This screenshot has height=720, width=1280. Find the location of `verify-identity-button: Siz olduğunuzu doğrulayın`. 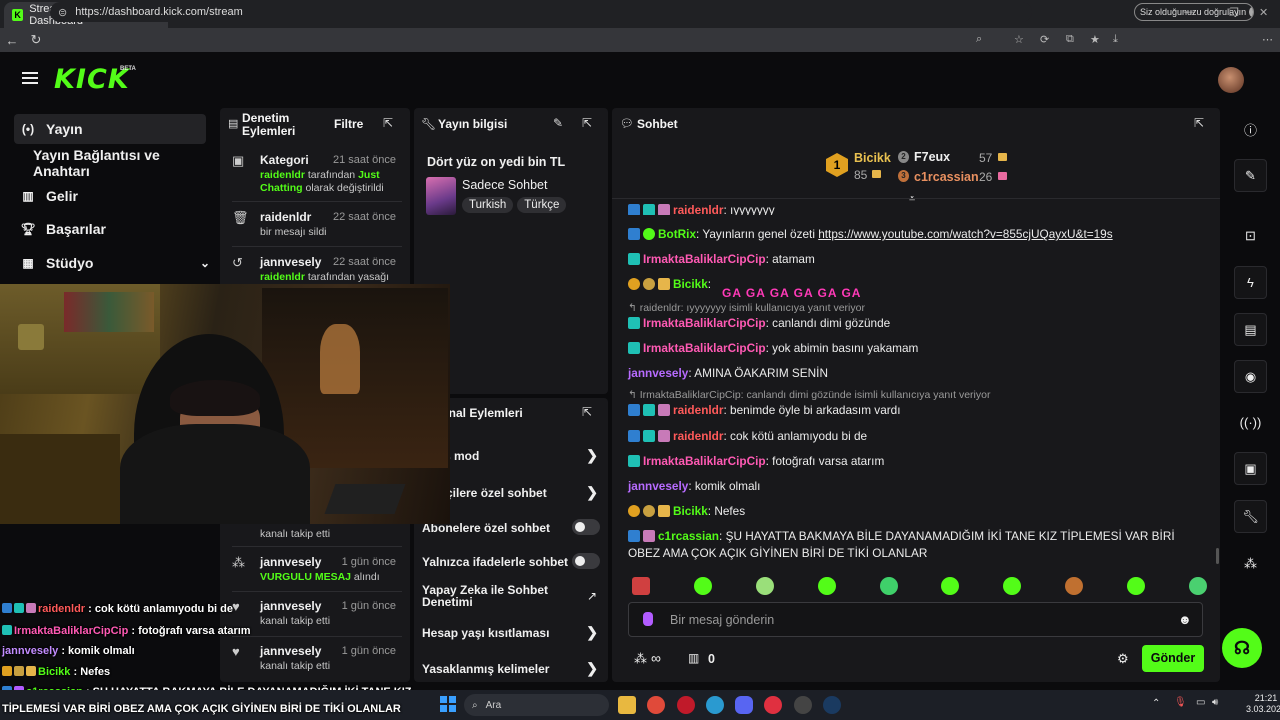

verify-identity-button: Siz olduğunuzu doğrulayın is located at coordinates (1194, 12).